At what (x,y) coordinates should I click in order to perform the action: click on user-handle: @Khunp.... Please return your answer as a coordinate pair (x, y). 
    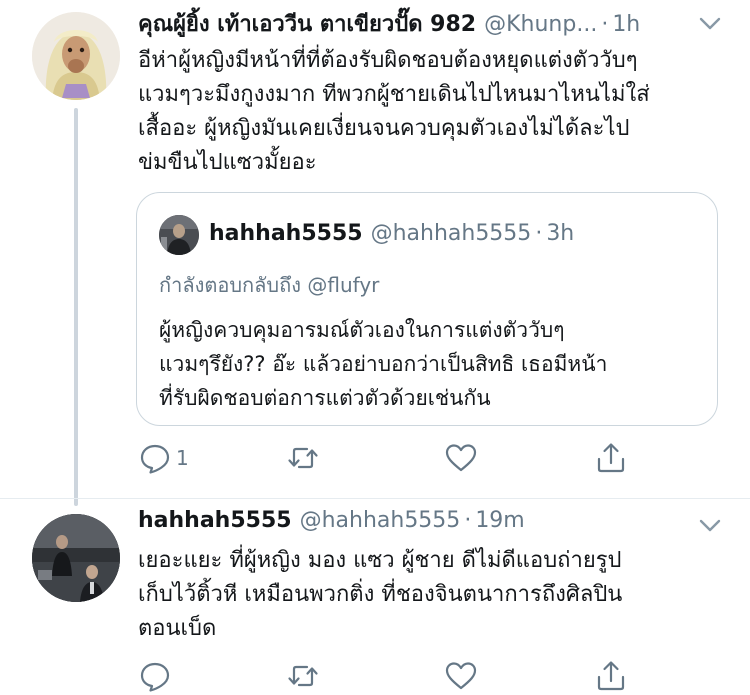
    Looking at the image, I should click on (540, 24).